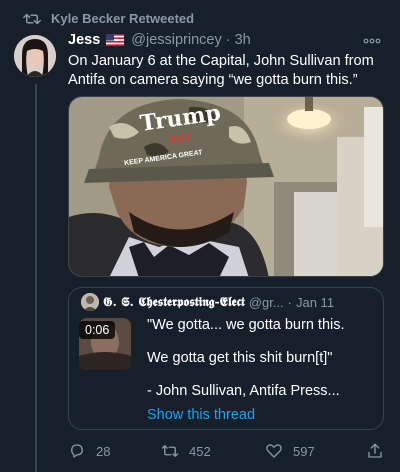 The width and height of the screenshot is (400, 472). I want to click on retweet-count: 452, so click(200, 451).